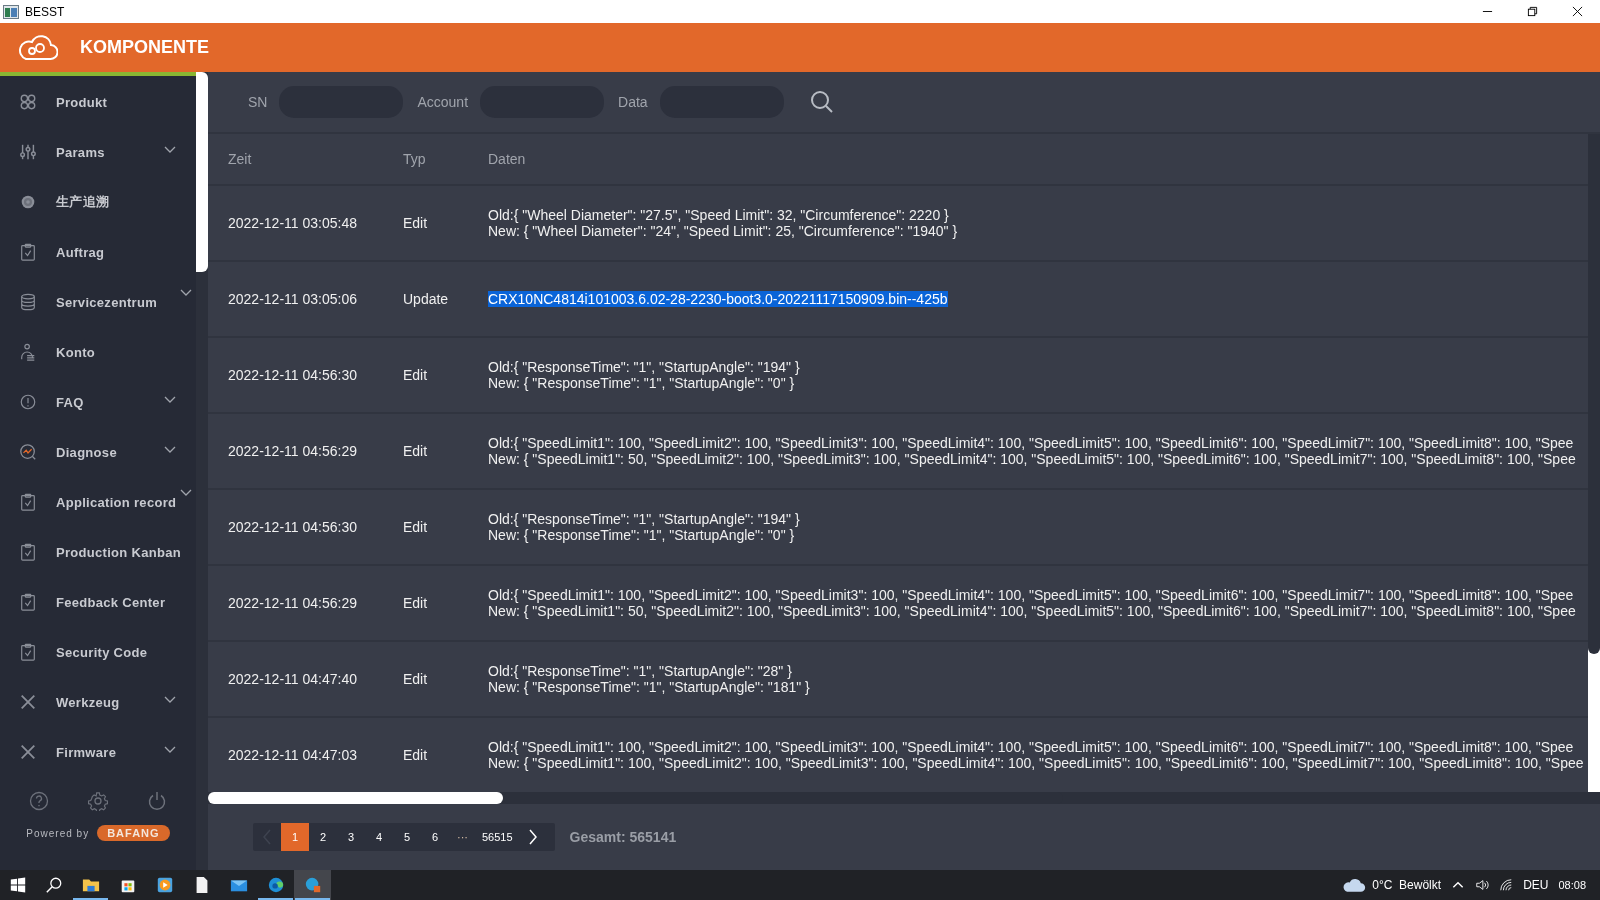 The width and height of the screenshot is (1600, 900). Describe the element at coordinates (28, 302) in the screenshot. I see `database-icon` at that location.